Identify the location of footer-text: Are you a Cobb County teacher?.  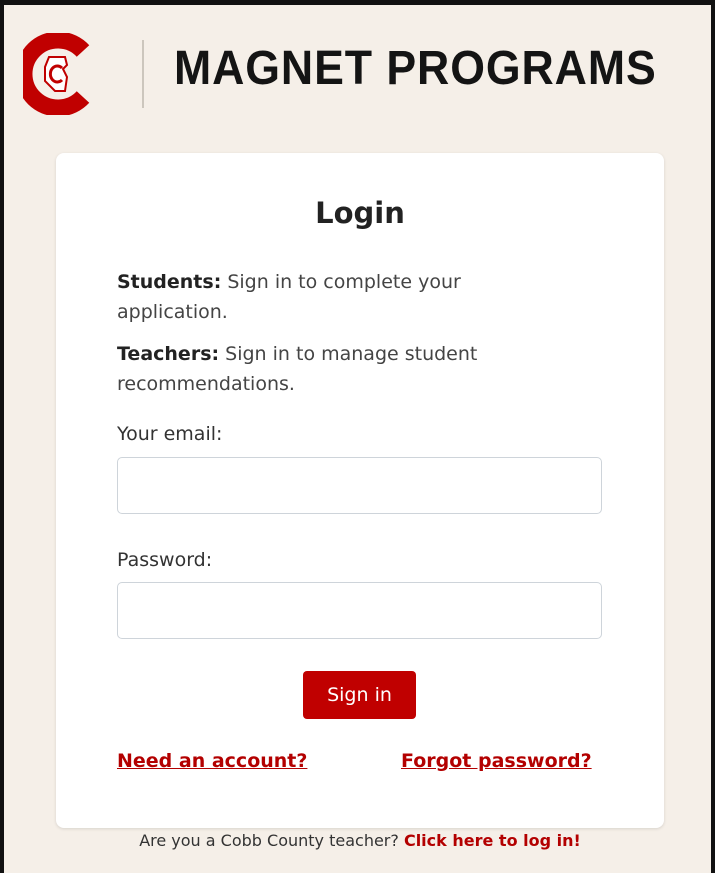
(271, 840).